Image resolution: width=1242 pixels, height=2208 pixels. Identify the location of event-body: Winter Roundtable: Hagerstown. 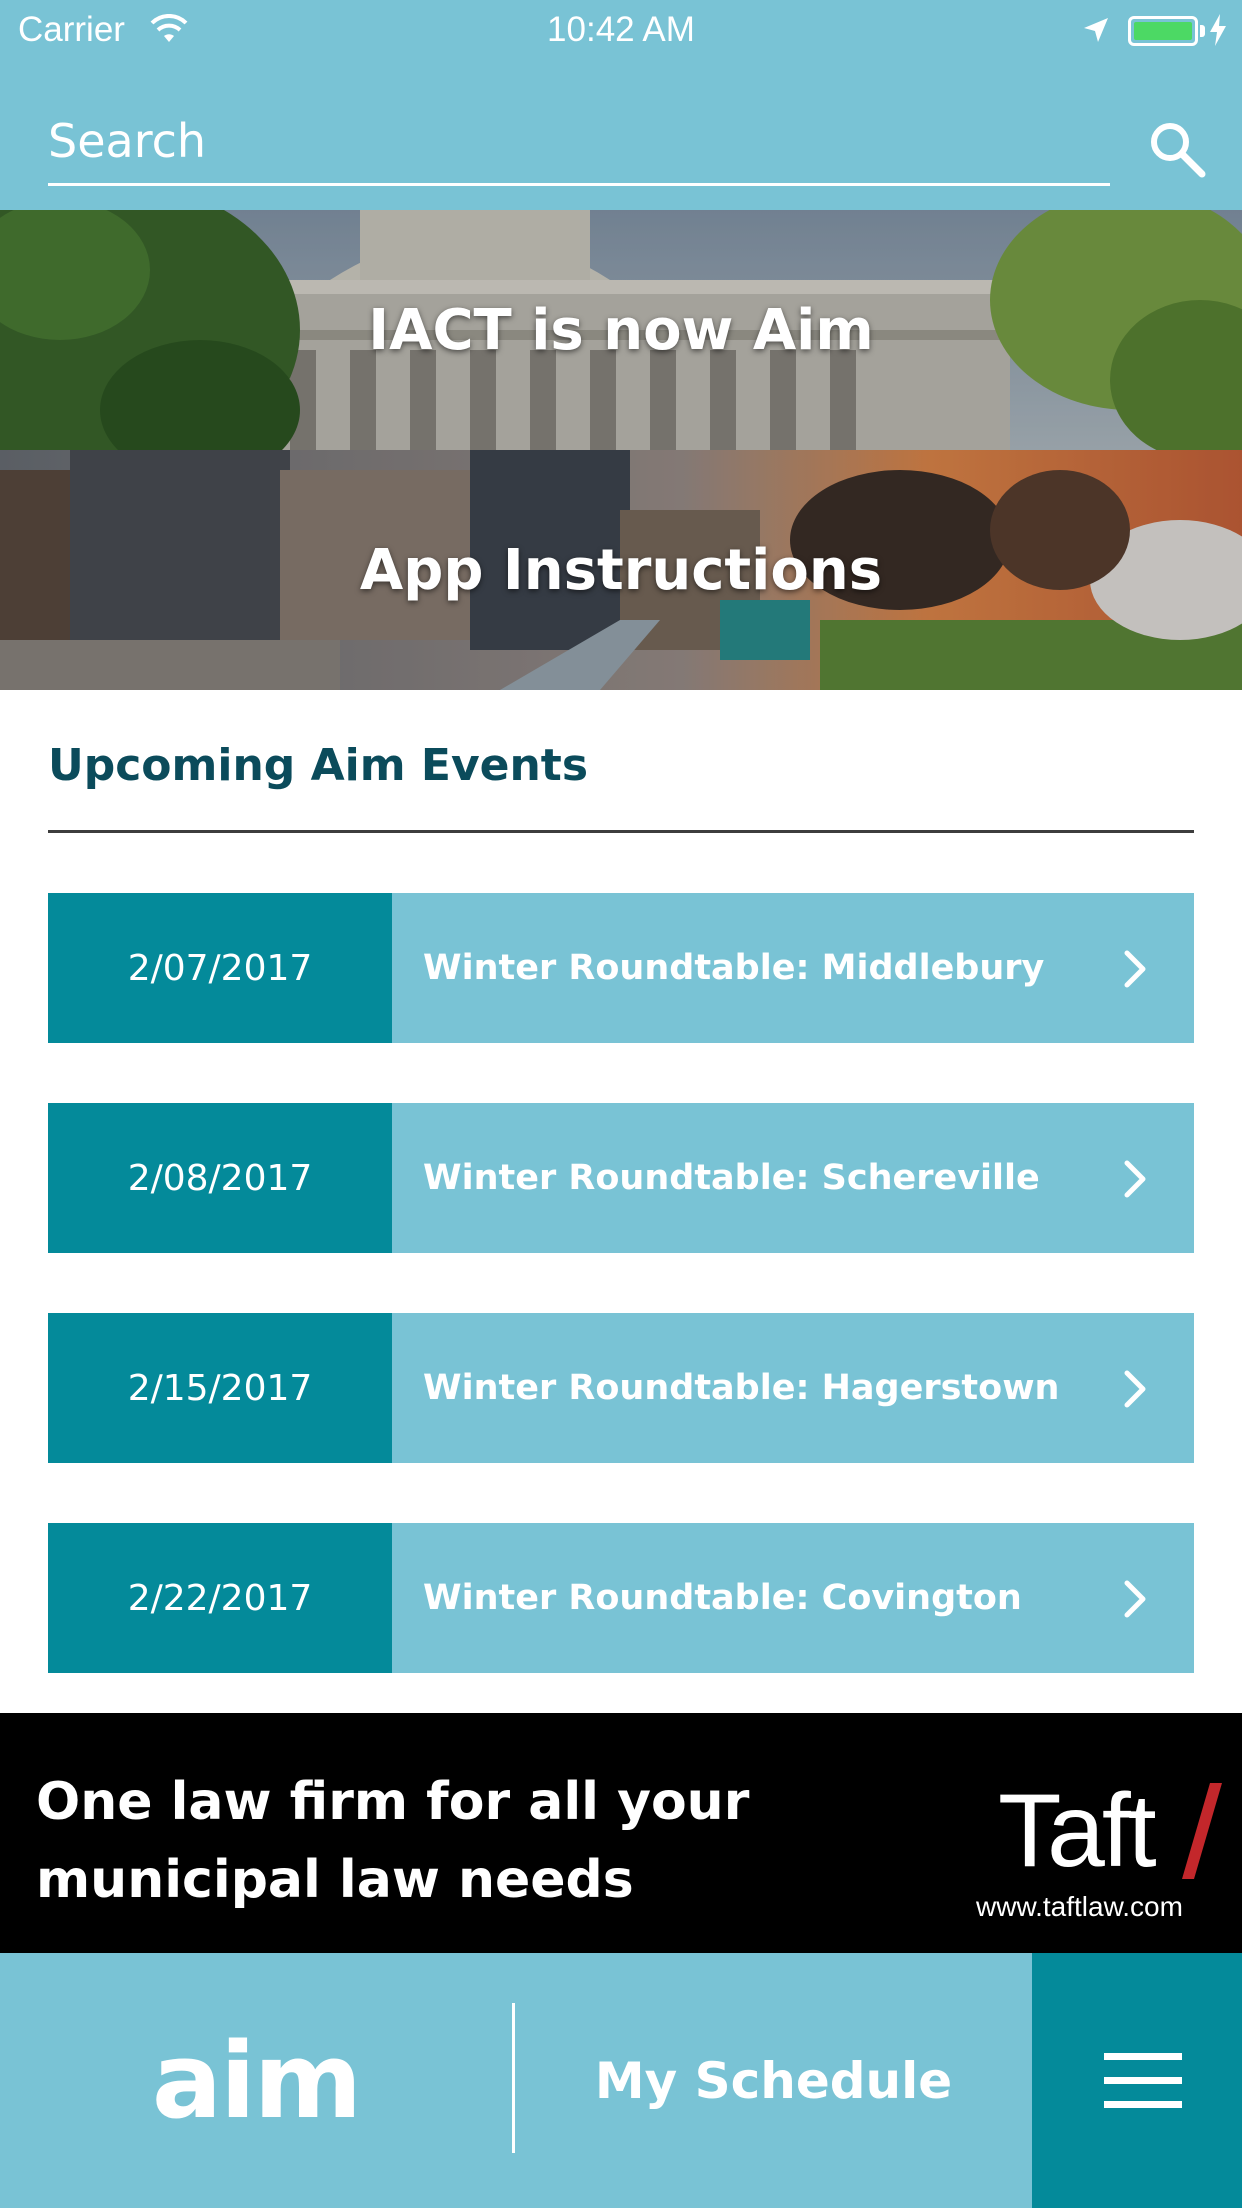
(793, 1388).